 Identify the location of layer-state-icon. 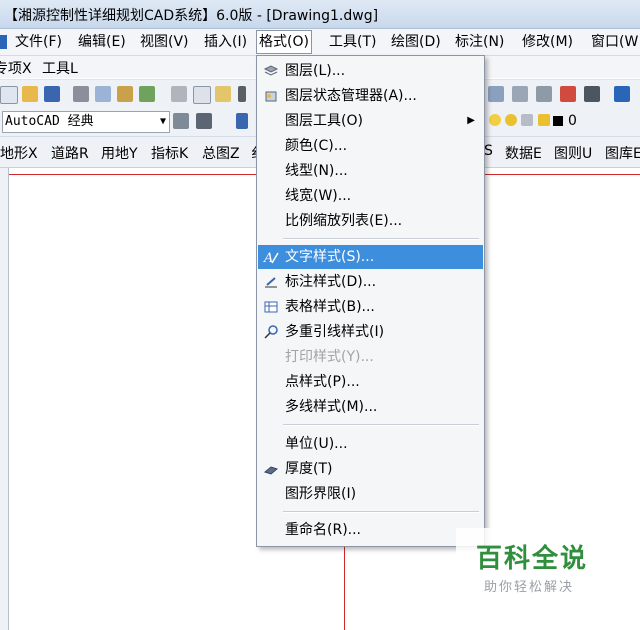
(271, 96).